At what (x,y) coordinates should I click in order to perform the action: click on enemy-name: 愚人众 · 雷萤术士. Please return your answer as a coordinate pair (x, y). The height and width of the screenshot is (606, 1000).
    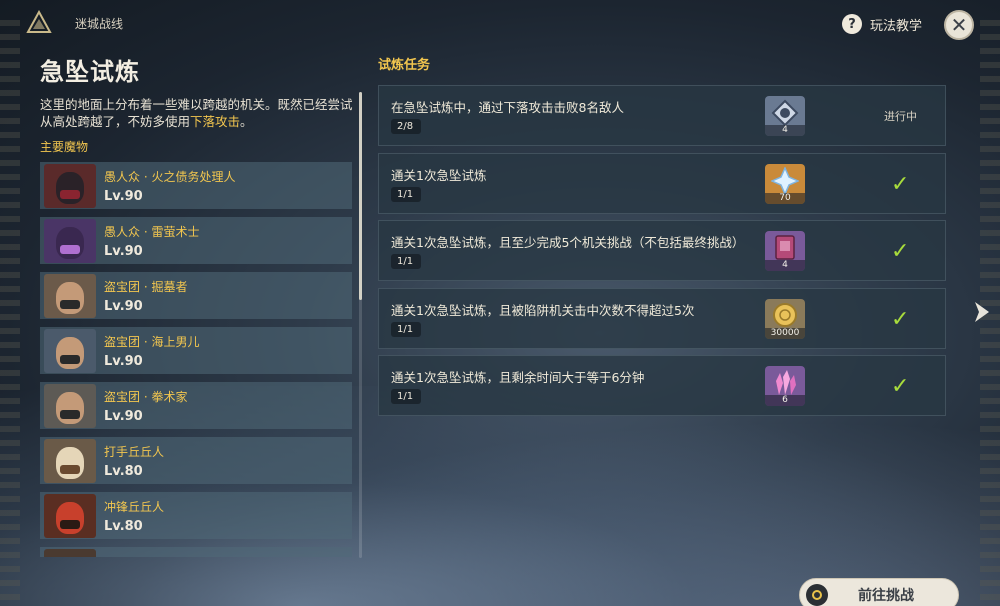
    Looking at the image, I should click on (152, 231).